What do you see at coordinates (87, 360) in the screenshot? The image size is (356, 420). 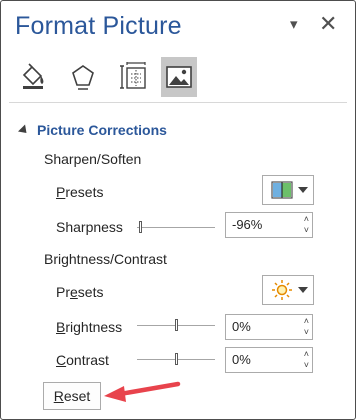 I see `label-rest: ontrast` at bounding box center [87, 360].